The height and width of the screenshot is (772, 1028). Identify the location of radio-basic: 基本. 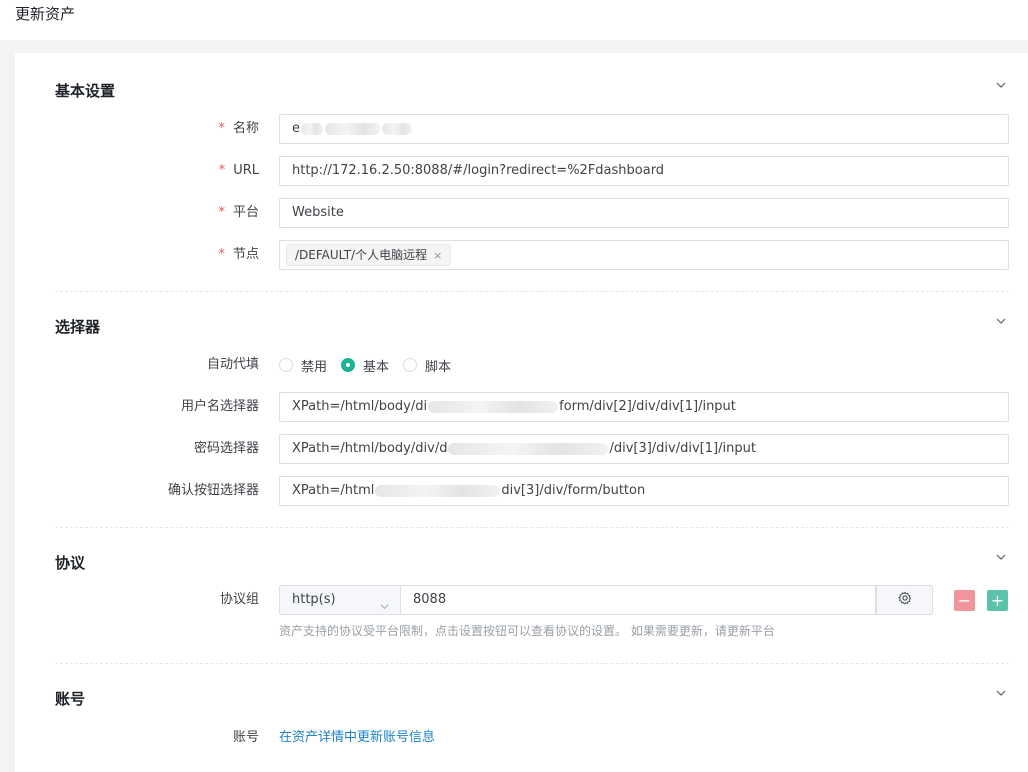
(365, 365).